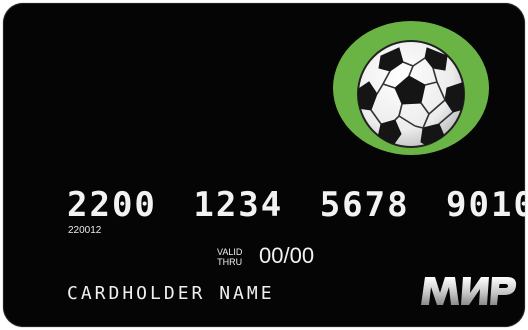 The image size is (528, 330). I want to click on valid-thru-label: VALID THRU, so click(229, 257).